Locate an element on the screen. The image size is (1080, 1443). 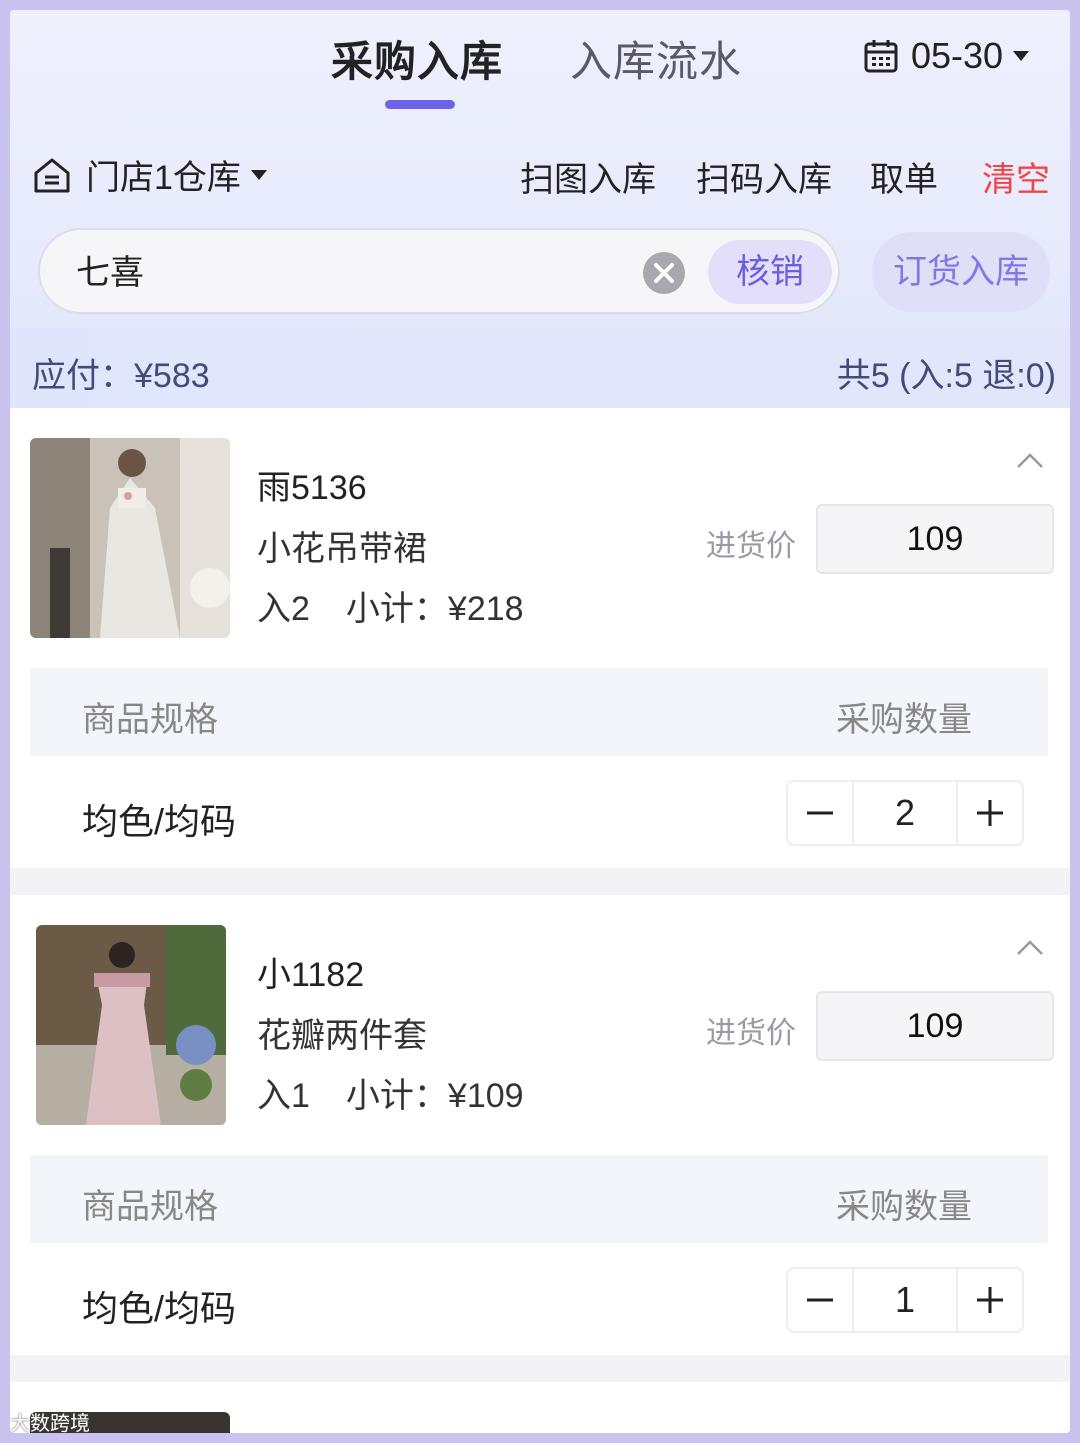
search-bar: 核销 is located at coordinates (439, 271).